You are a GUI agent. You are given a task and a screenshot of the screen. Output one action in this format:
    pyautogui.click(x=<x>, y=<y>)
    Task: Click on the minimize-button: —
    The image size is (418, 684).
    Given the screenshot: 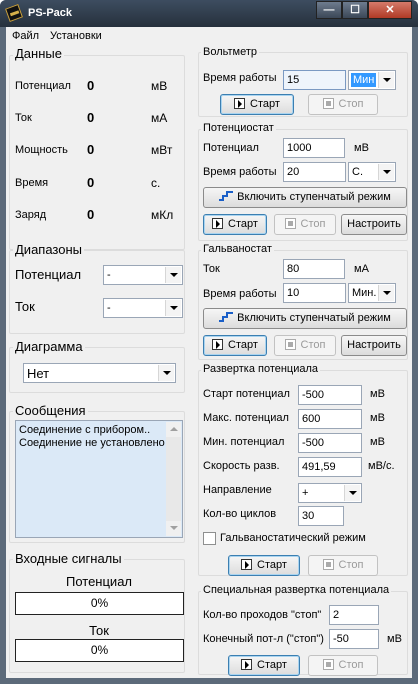 What is the action you would take?
    pyautogui.click(x=329, y=10)
    